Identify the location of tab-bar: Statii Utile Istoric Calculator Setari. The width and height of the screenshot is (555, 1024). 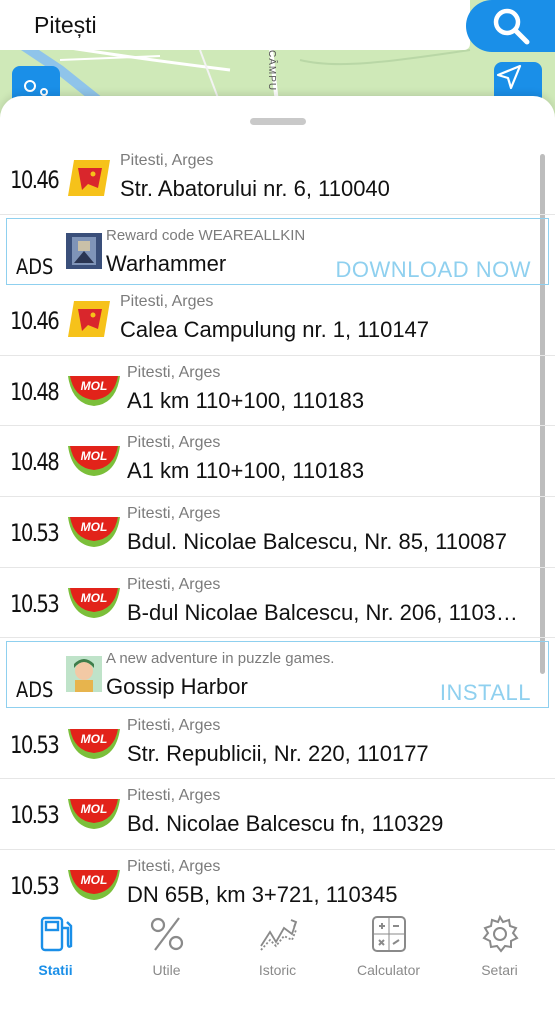
(277, 965).